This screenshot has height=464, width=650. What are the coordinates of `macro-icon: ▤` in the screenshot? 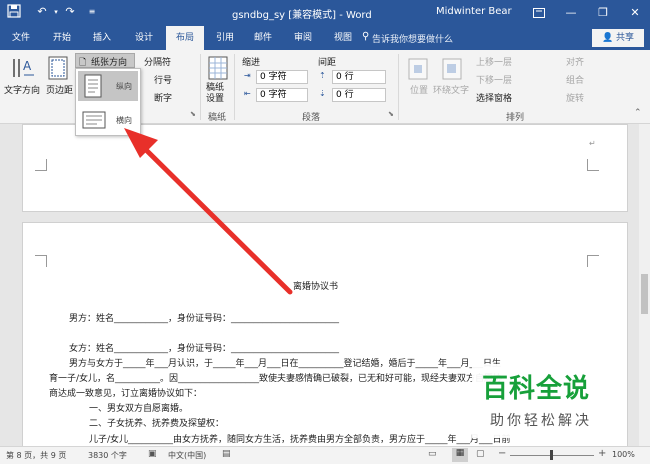 It's located at (226, 454).